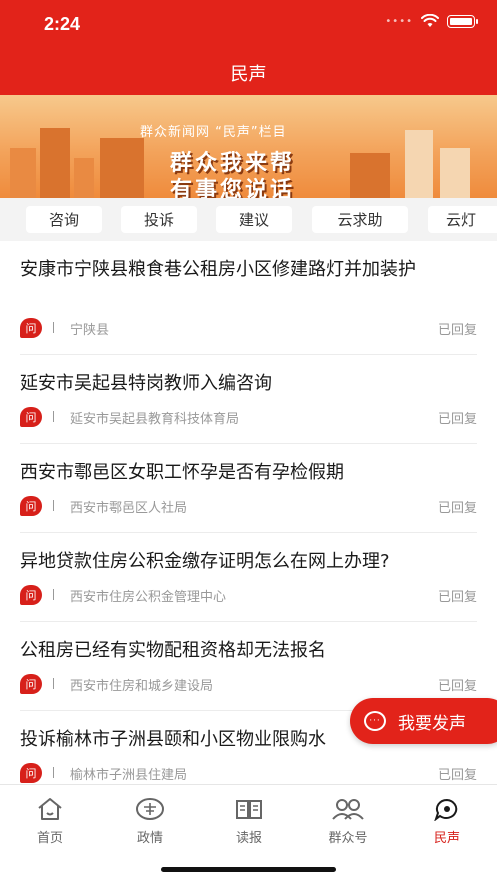  I want to click on battery-icon, so click(462, 21).